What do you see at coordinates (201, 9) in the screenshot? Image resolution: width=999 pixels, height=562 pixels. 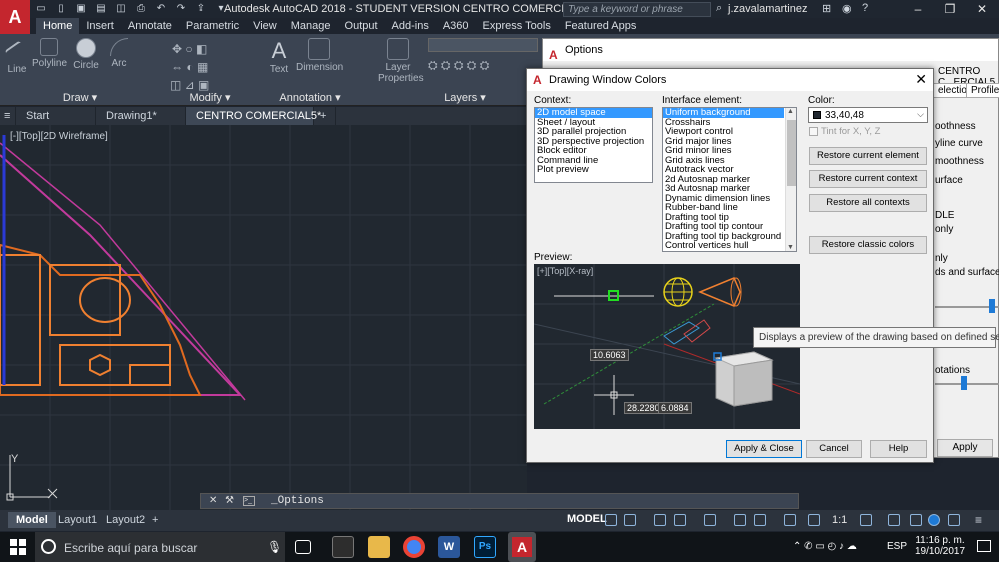 I see `share-icon: ⇪` at bounding box center [201, 9].